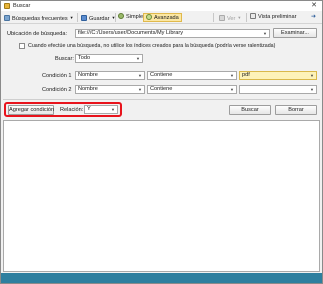 Image resolution: width=323 pixels, height=284 pixels. What do you see at coordinates (84, 58) in the screenshot?
I see `search-scope-value: Todo` at bounding box center [84, 58].